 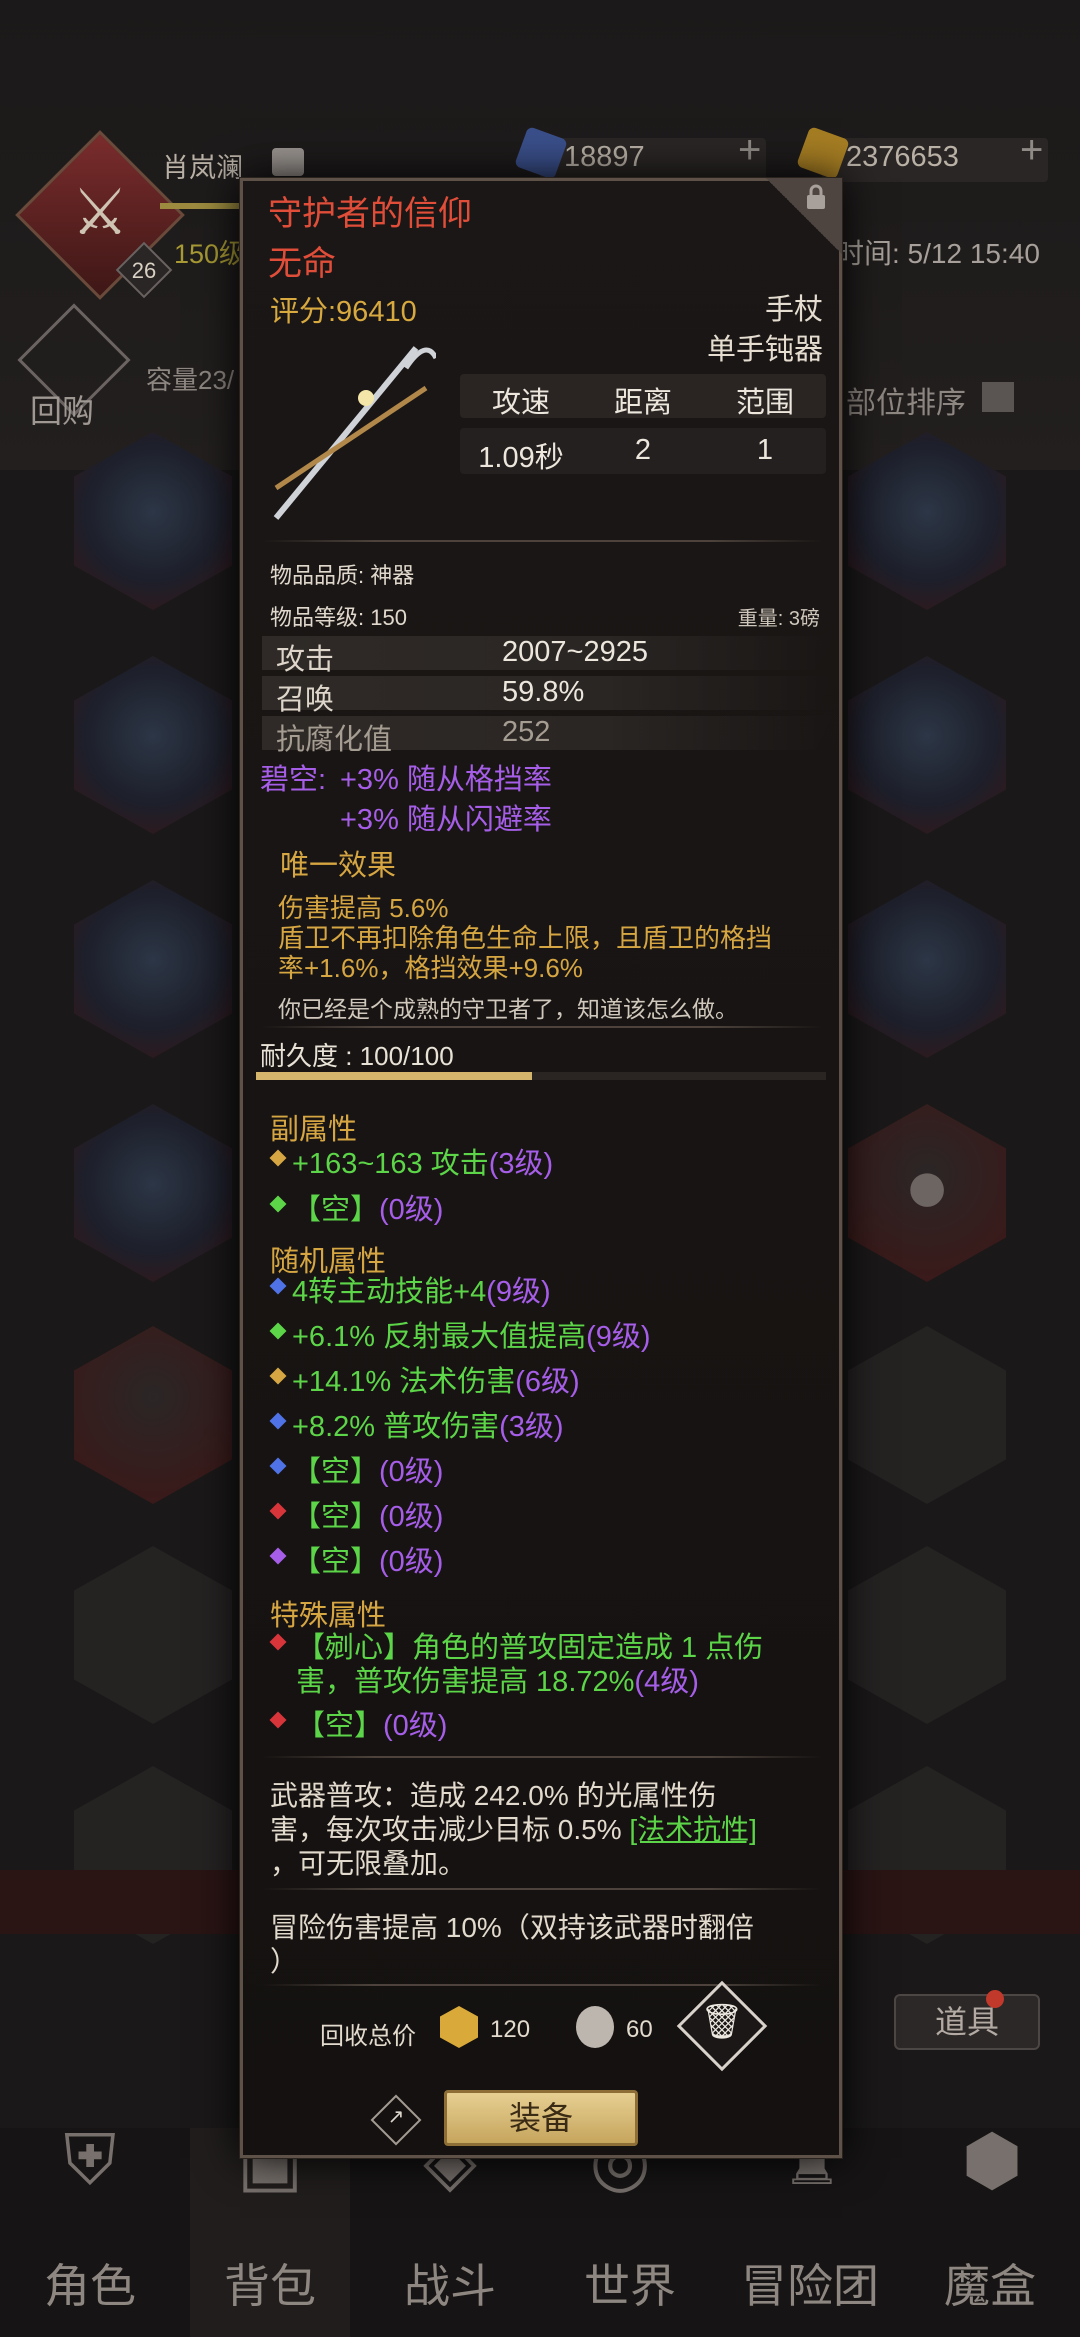 What do you see at coordinates (990, 2283) in the screenshot?
I see `nav-magic-box: 魔盒` at bounding box center [990, 2283].